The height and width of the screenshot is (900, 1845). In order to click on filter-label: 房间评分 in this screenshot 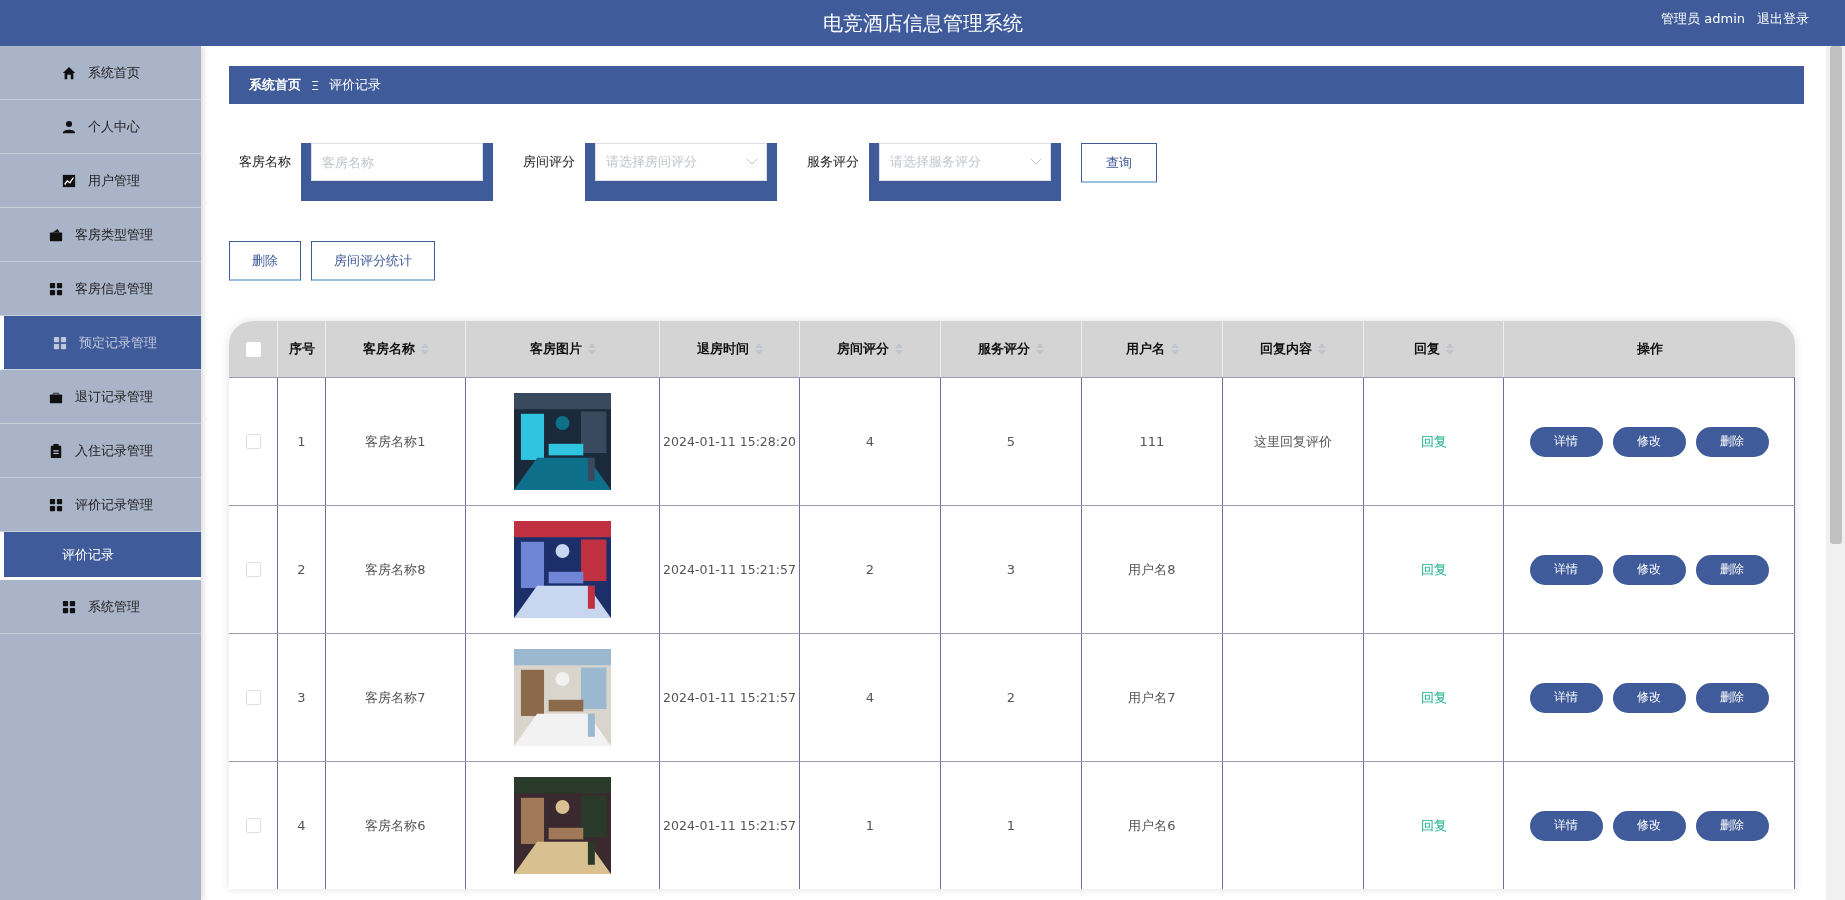, I will do `click(549, 162)`.